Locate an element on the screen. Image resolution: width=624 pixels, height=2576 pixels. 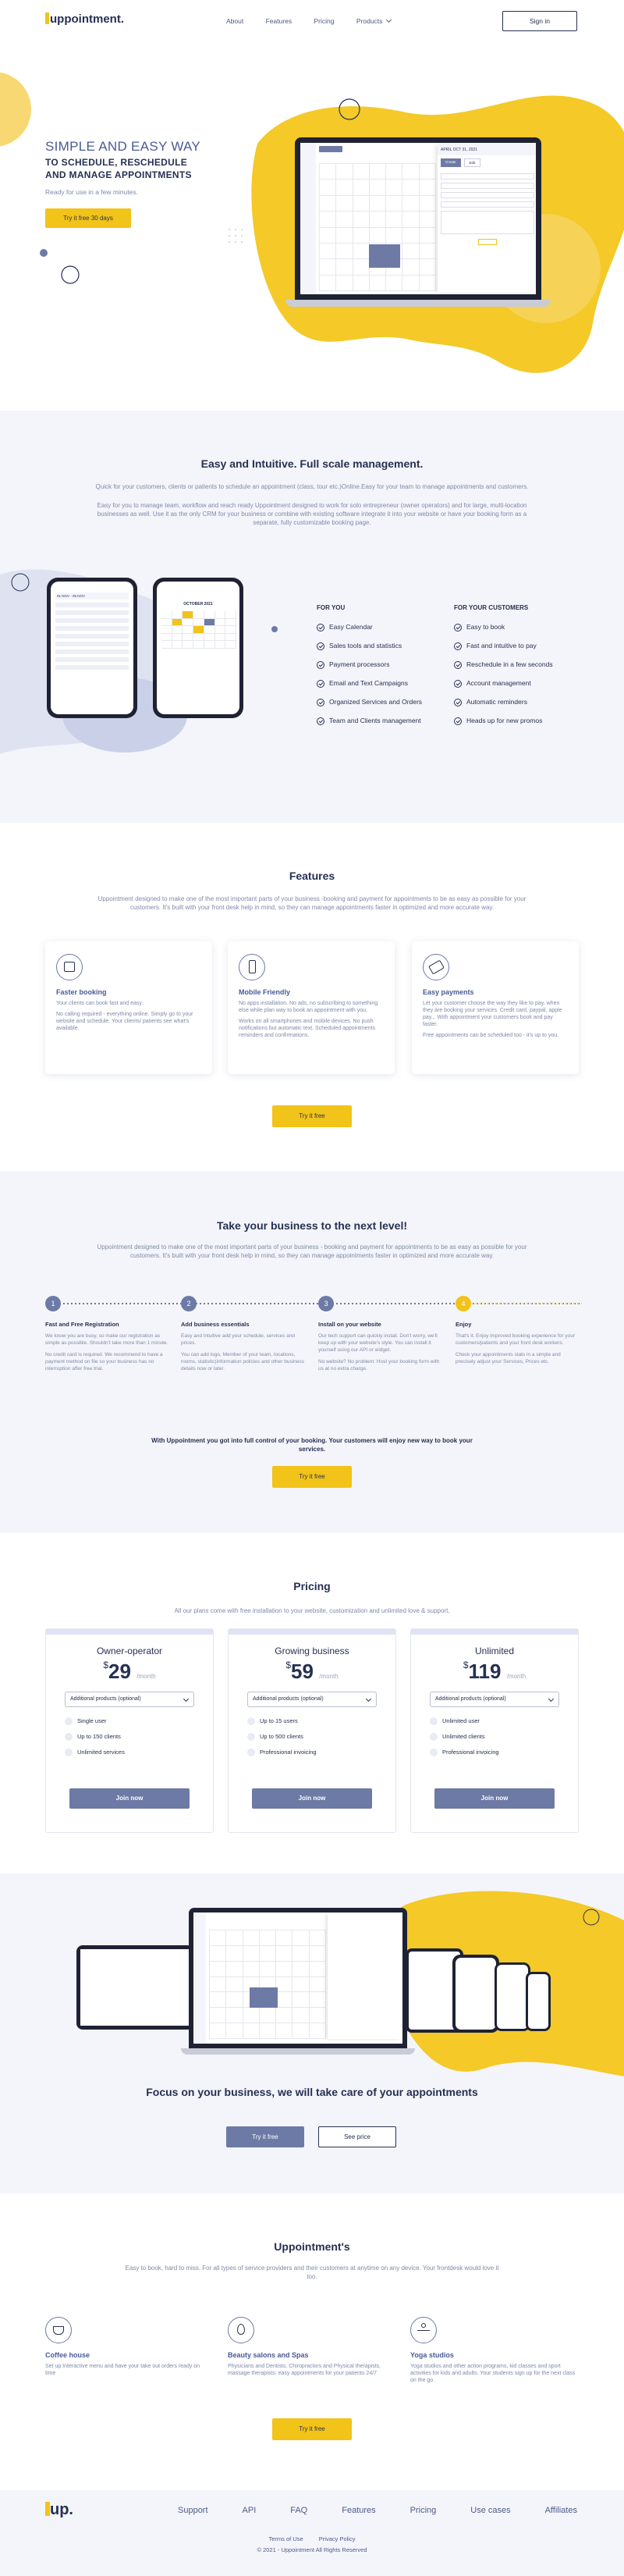
terms-link: Terms of Use is located at coordinates (286, 2538).